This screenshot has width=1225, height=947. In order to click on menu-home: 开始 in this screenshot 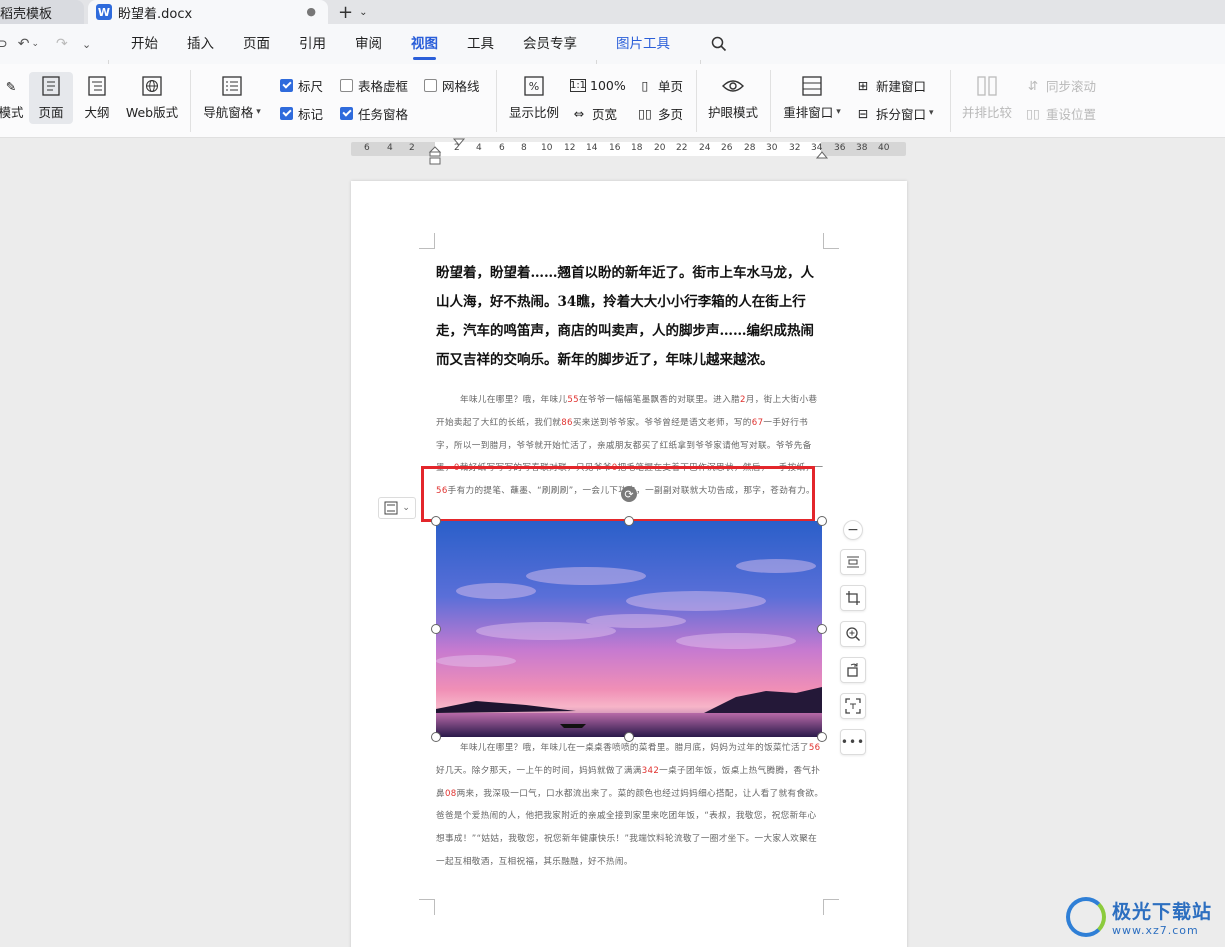, I will do `click(144, 44)`.